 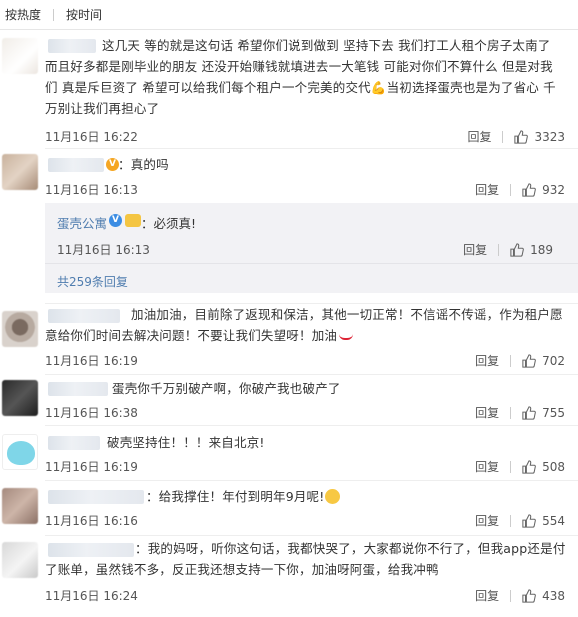 I want to click on like-count: 932, so click(x=553, y=189).